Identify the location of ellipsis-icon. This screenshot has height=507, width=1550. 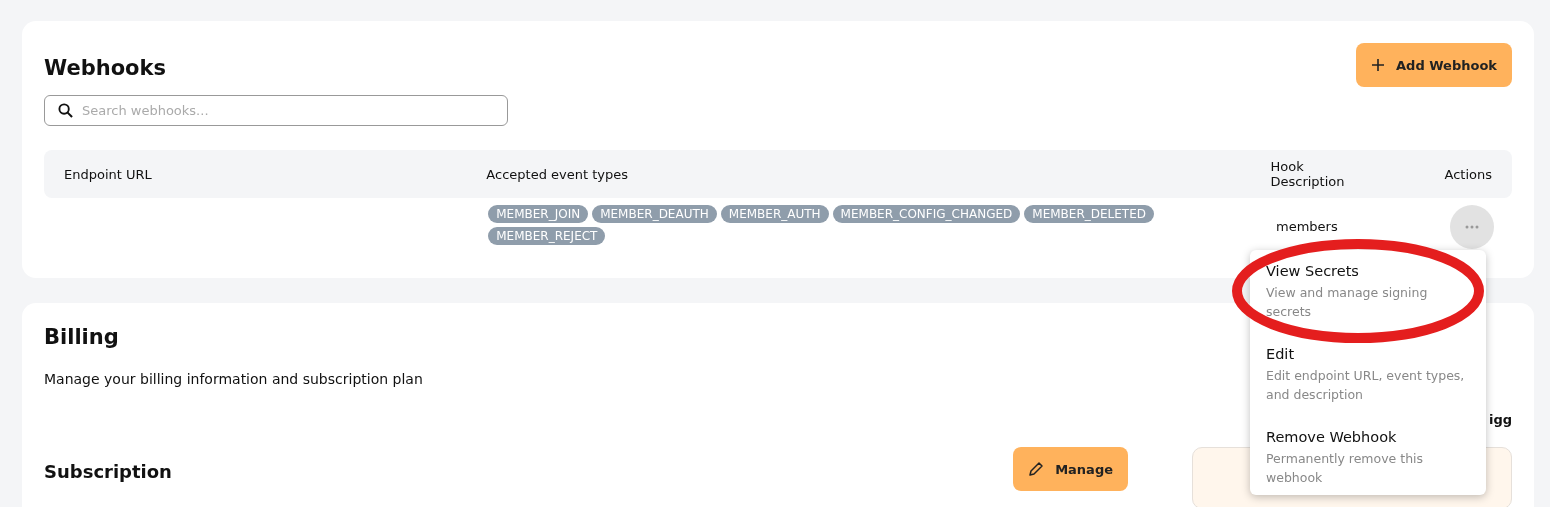
(1472, 227).